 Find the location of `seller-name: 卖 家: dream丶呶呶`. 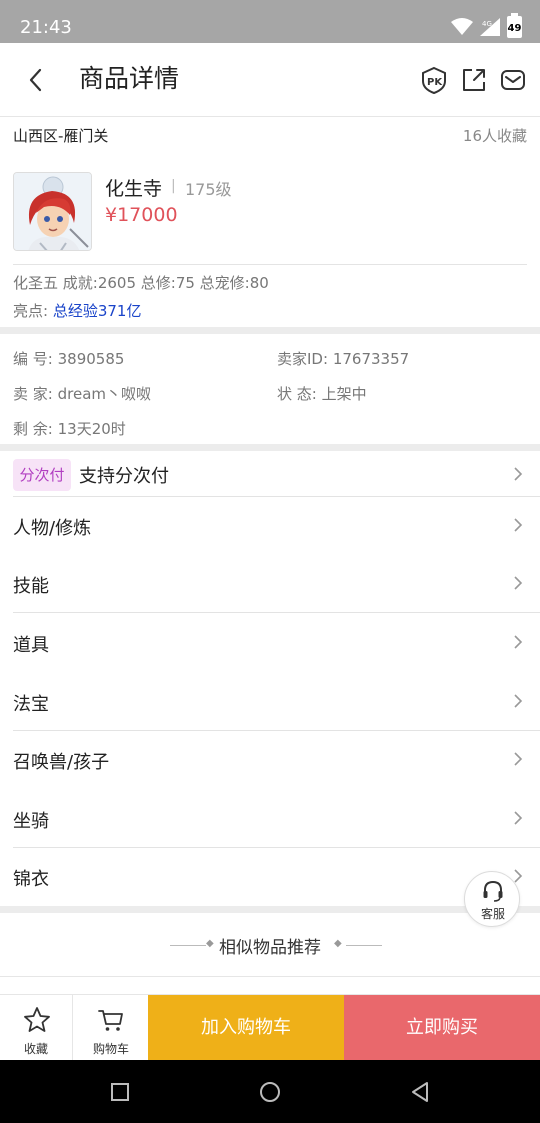

seller-name: 卖 家: dream丶呶呶 is located at coordinates (82, 393).